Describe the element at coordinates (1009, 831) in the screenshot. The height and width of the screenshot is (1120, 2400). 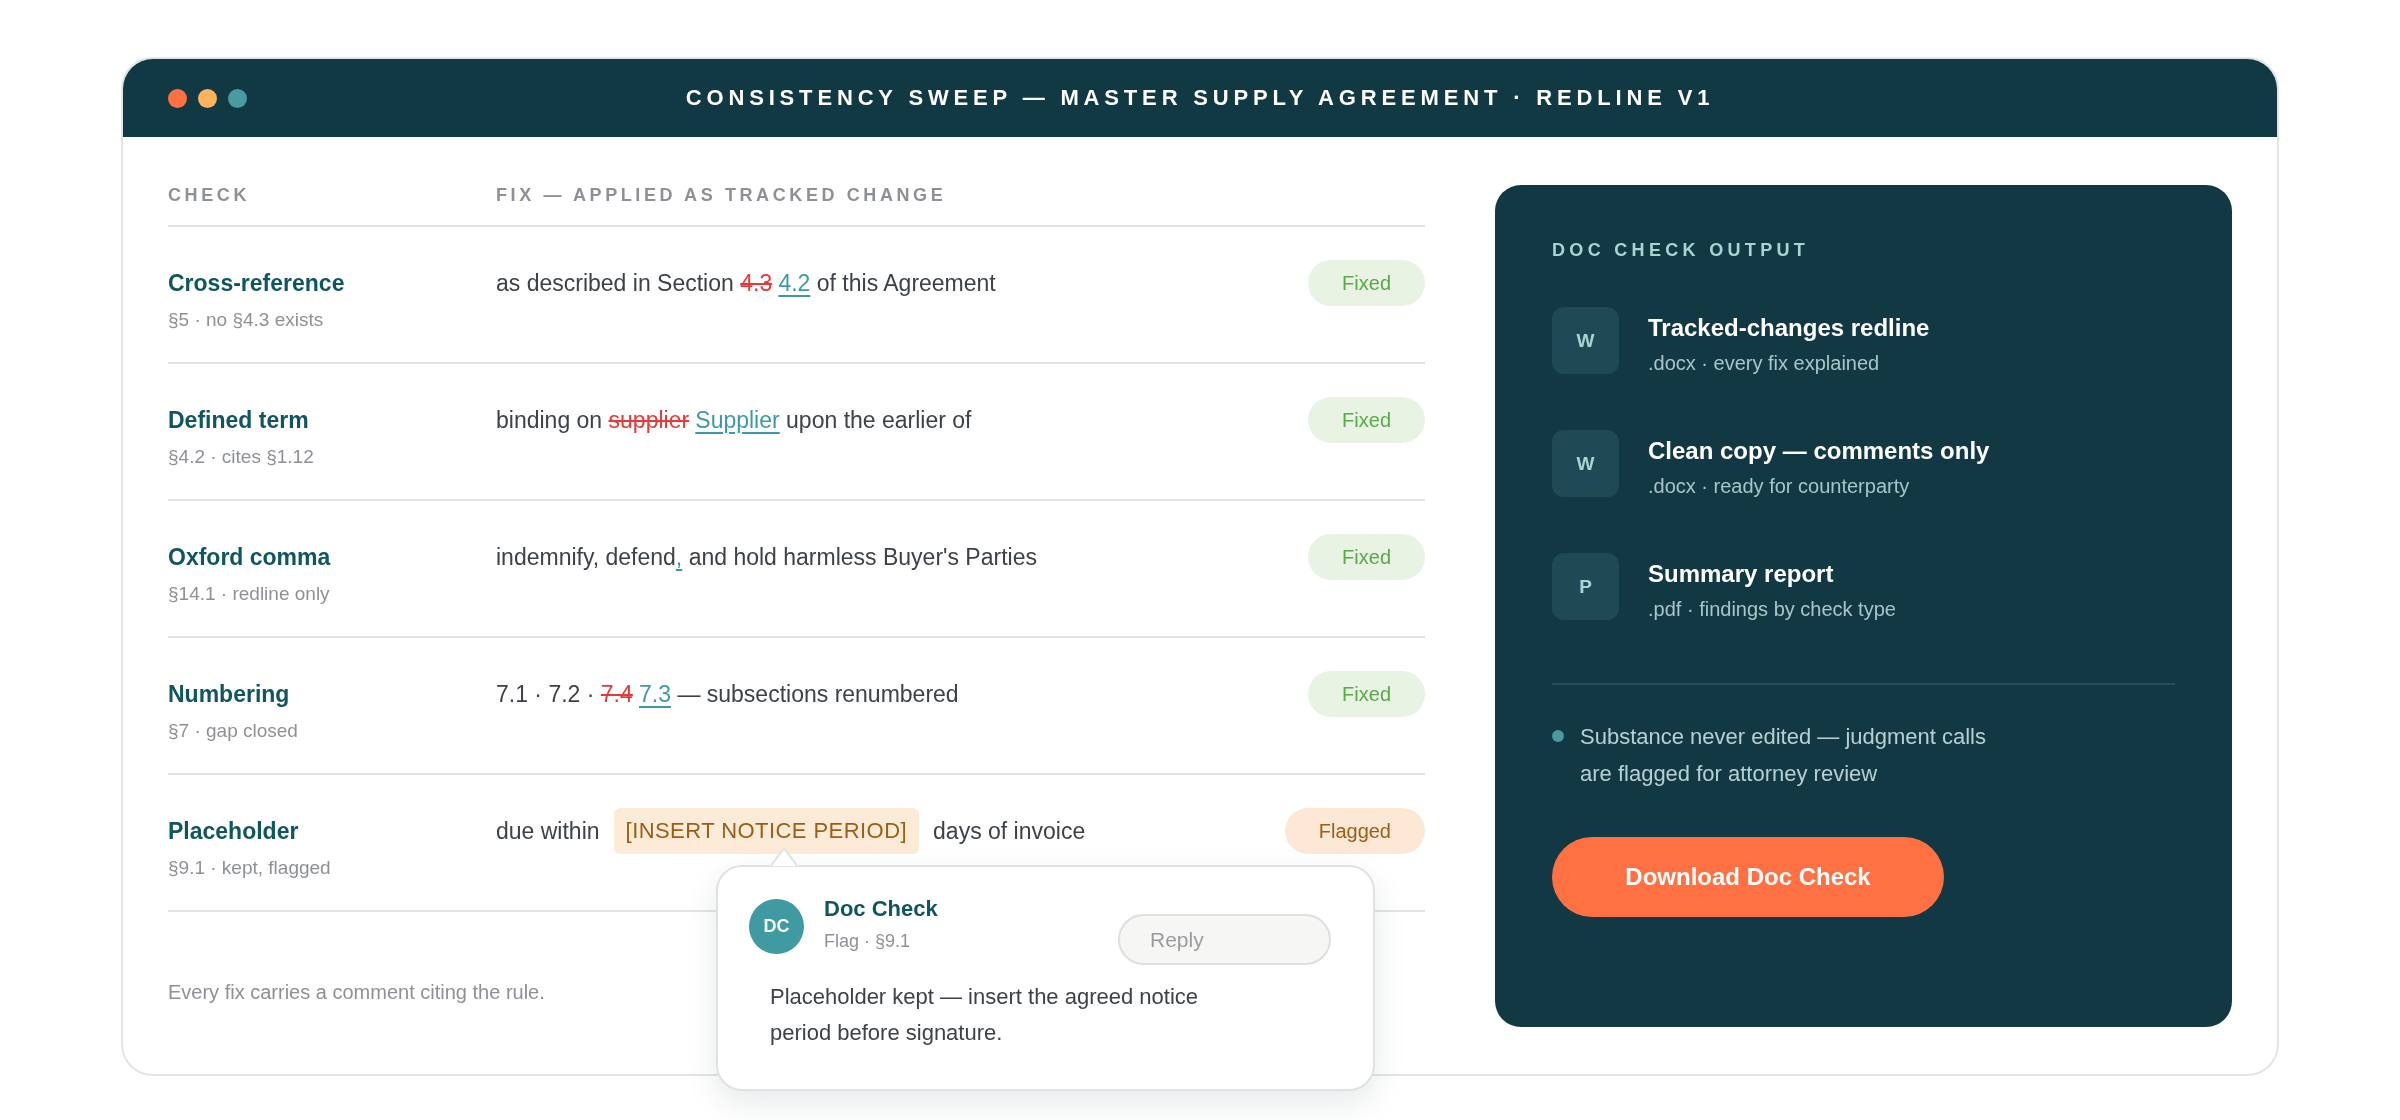
I see `fix-text: days of invoice` at that location.